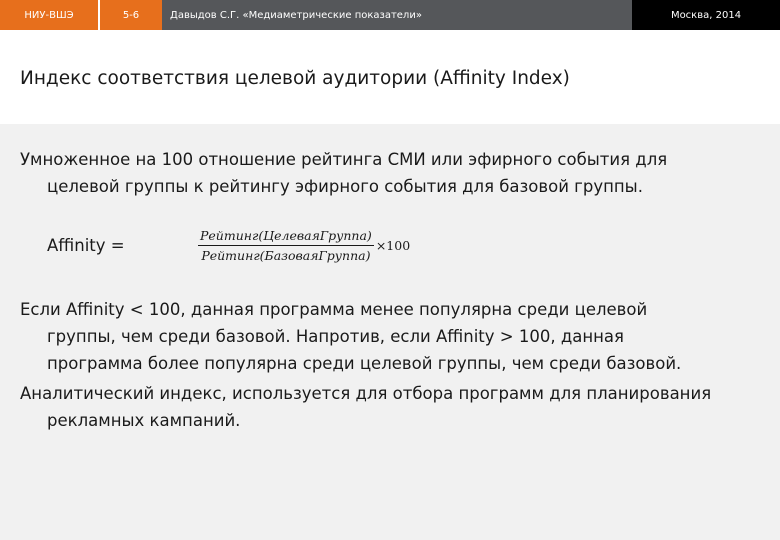  Describe the element at coordinates (393, 245) in the screenshot. I see `formula-multiplier: ×100` at that location.